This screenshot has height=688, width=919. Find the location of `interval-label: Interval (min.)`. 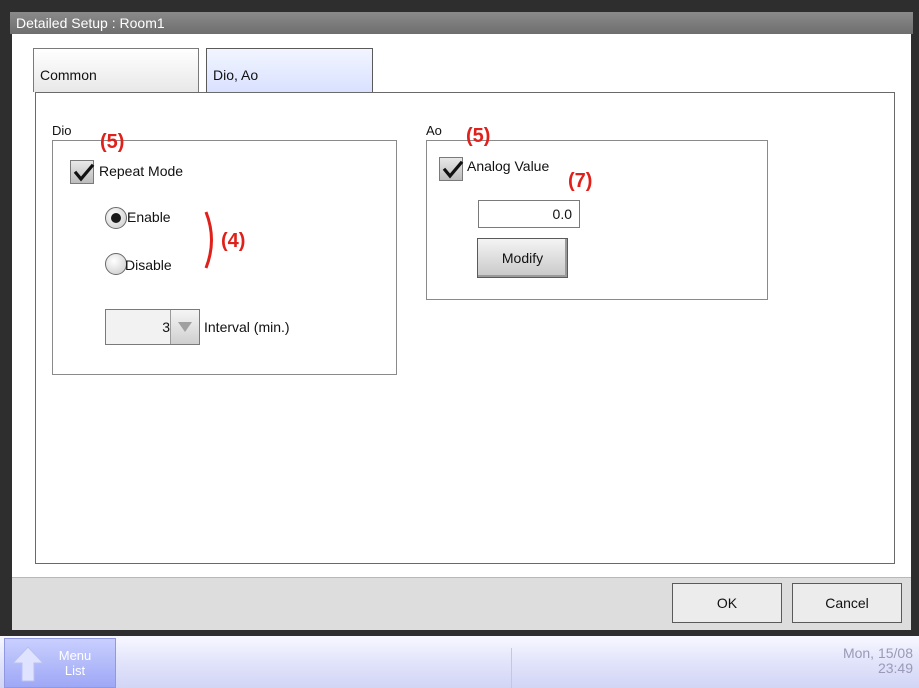

interval-label: Interval (min.) is located at coordinates (247, 327).